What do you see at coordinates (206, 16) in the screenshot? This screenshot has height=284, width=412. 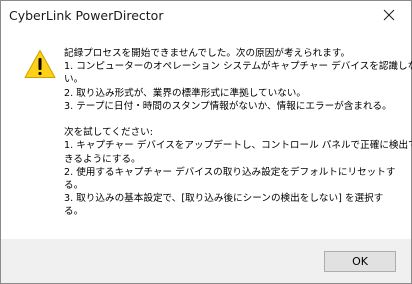 I see `title-bar: CyberLink PowerDirector` at bounding box center [206, 16].